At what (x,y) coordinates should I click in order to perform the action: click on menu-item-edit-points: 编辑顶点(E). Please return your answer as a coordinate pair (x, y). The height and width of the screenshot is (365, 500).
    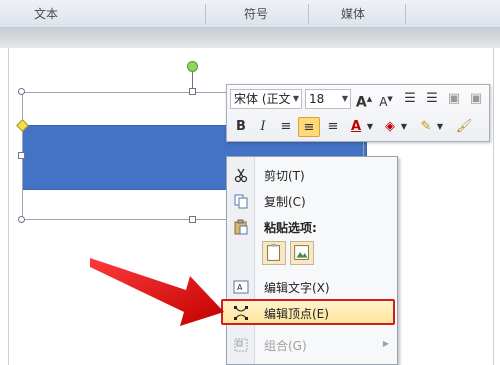
    Looking at the image, I should click on (308, 312).